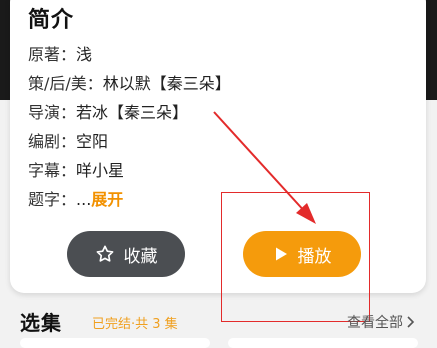  What do you see at coordinates (41, 323) in the screenshot?
I see `episodes-title: 选集` at bounding box center [41, 323].